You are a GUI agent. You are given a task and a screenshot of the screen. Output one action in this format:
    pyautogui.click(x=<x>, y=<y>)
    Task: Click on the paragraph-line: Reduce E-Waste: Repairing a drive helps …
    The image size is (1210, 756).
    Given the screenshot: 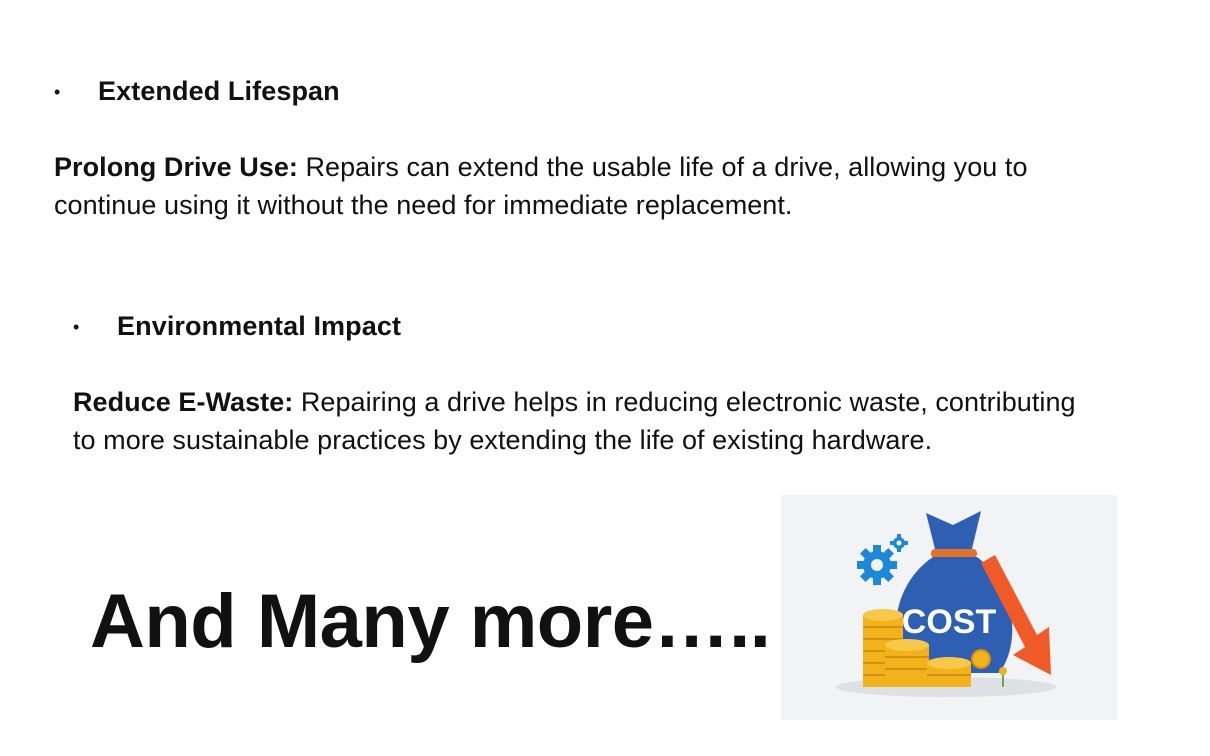 What is the action you would take?
    pyautogui.click(x=574, y=402)
    